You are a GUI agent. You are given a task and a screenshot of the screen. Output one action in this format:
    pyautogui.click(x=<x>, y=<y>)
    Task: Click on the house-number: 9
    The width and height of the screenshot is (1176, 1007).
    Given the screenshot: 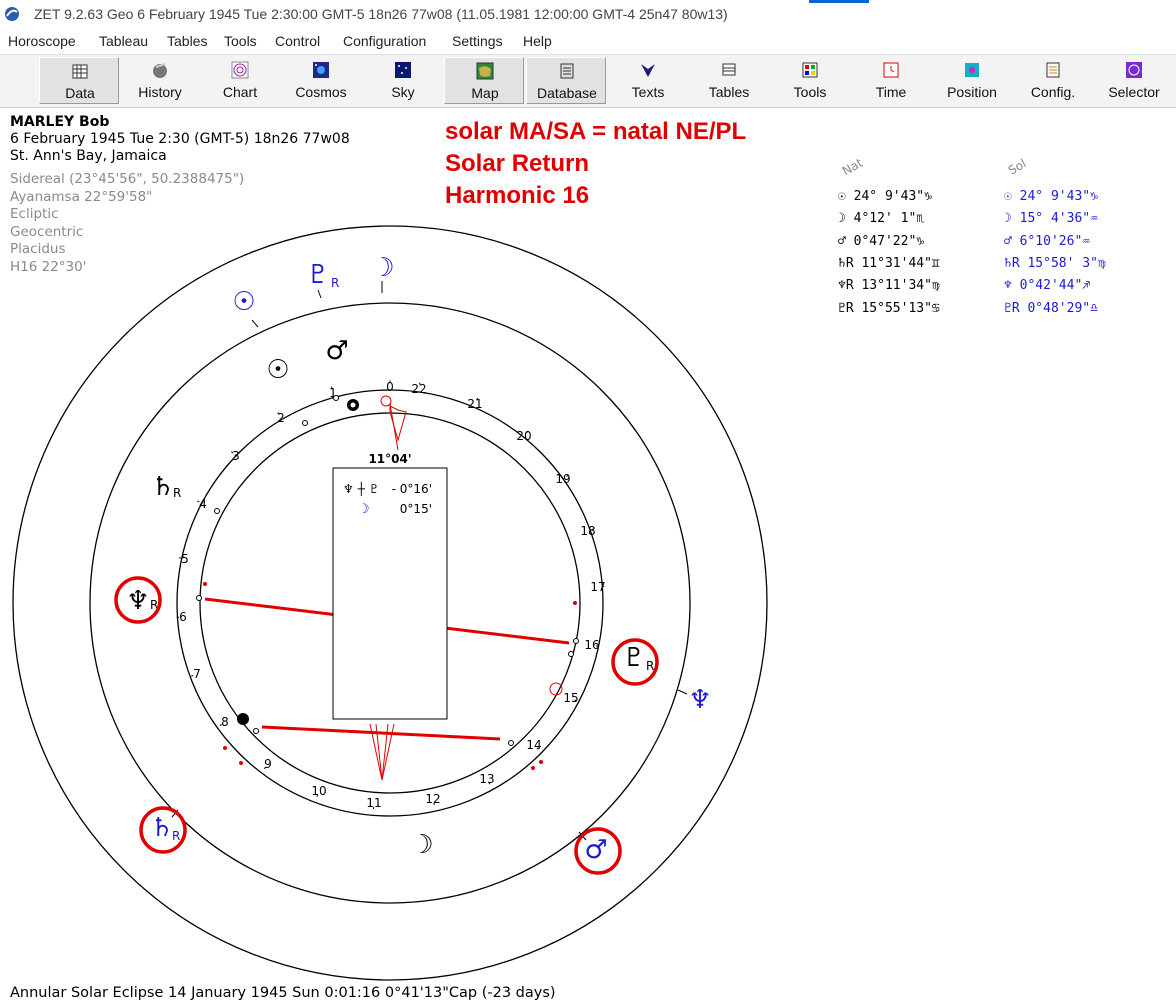 What is the action you would take?
    pyautogui.click(x=268, y=764)
    